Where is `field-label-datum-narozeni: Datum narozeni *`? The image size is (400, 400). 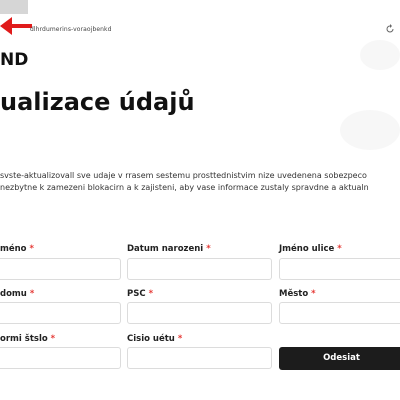
field-label-datum-narozeni: Datum narozeni * is located at coordinates (169, 249).